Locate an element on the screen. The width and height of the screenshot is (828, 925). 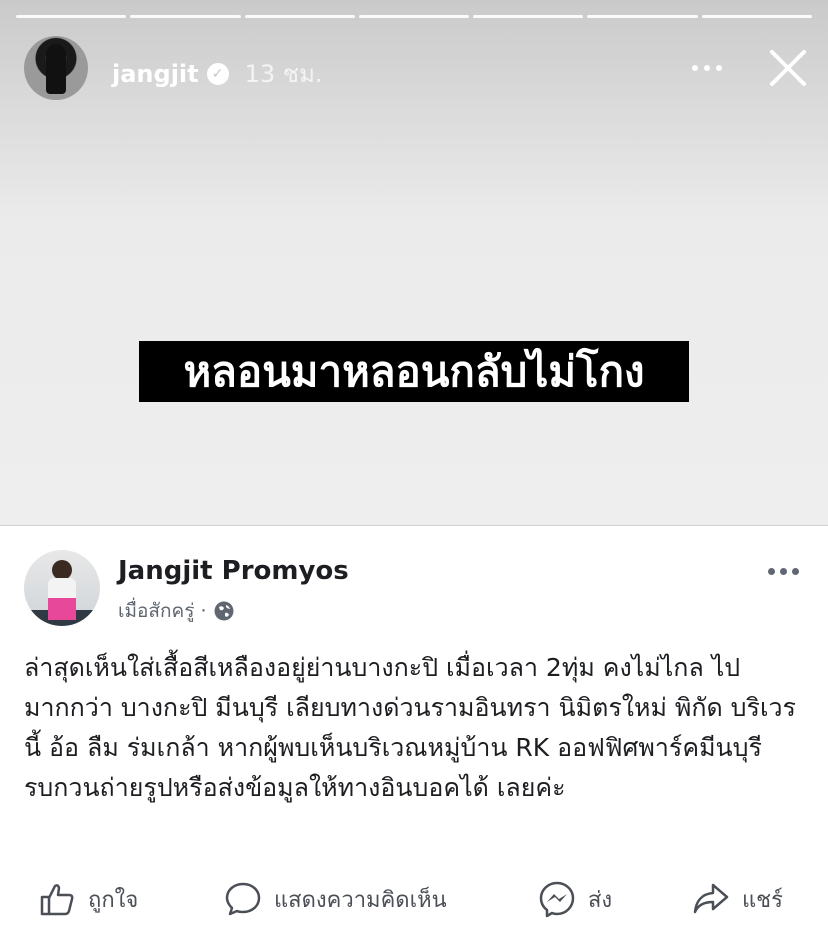
story-timestamp: 13 ชม. is located at coordinates (283, 74).